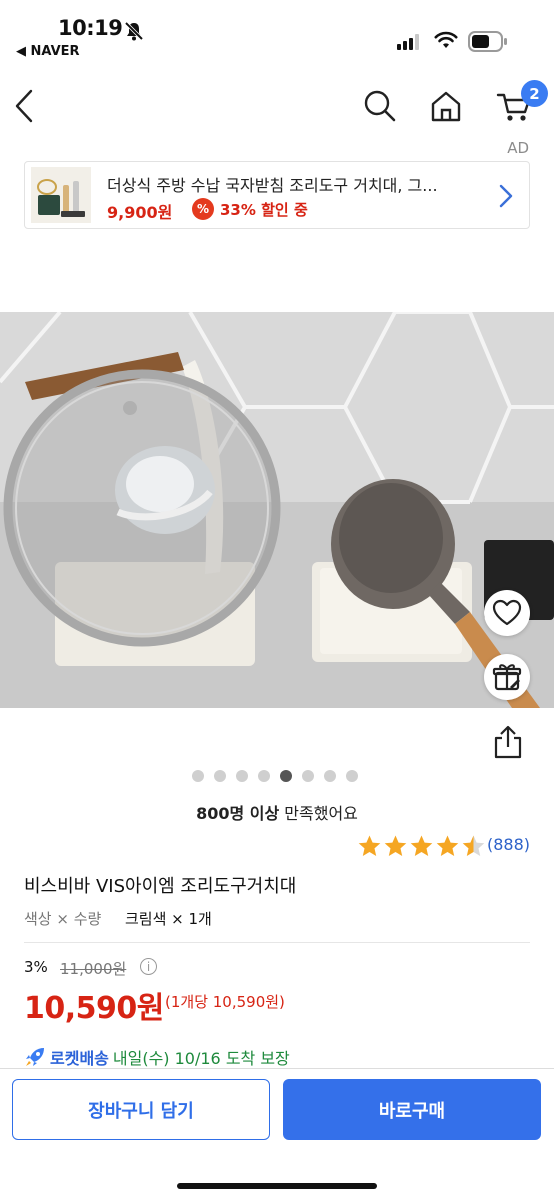 This screenshot has width=554, height=1201. I want to click on rocket-delivery-label: 로켓배송, so click(79, 1058).